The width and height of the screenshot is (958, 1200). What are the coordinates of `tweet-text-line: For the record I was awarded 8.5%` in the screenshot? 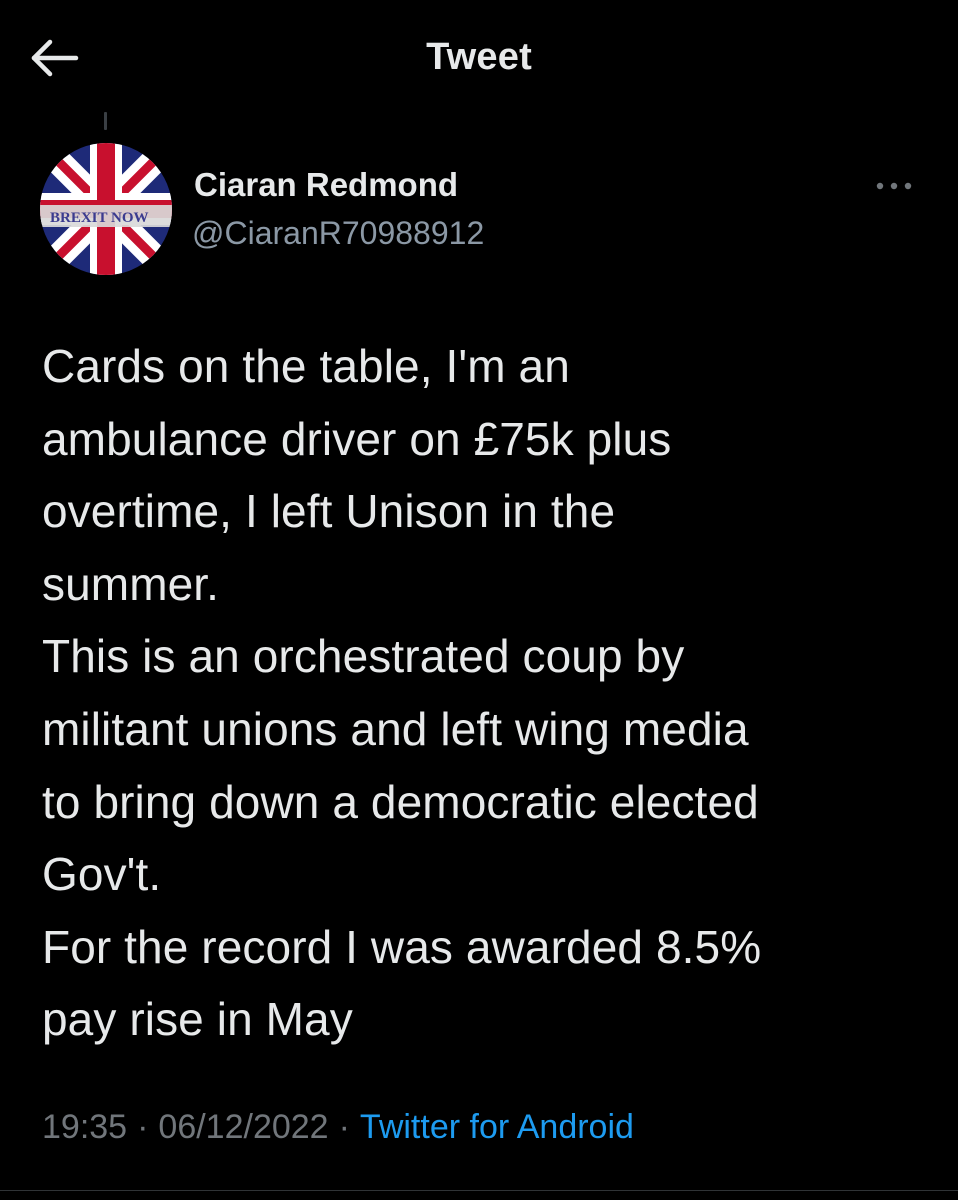 It's located at (402, 946).